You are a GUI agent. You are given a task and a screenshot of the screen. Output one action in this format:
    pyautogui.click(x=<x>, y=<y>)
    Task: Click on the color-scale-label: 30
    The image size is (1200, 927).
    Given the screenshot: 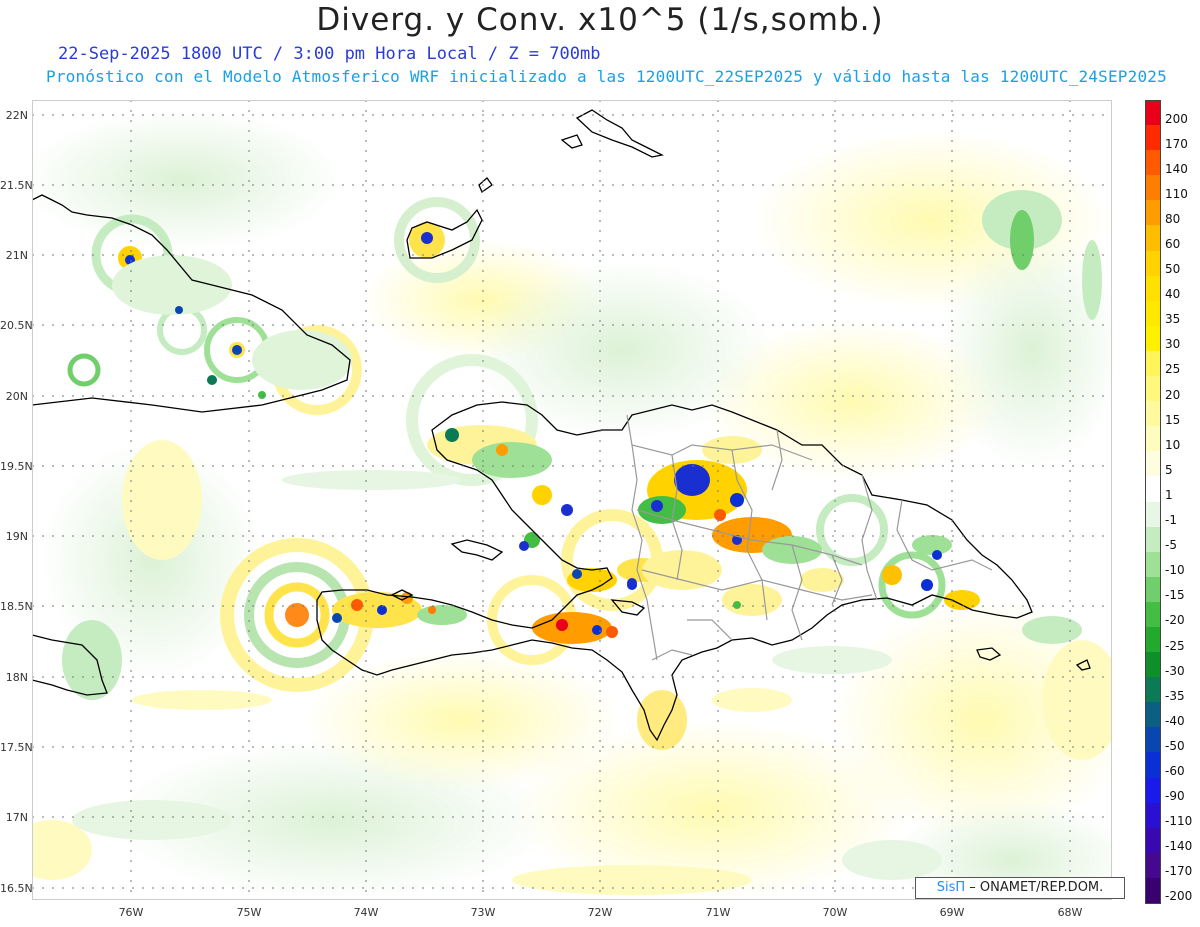 What is the action you would take?
    pyautogui.click(x=1173, y=344)
    